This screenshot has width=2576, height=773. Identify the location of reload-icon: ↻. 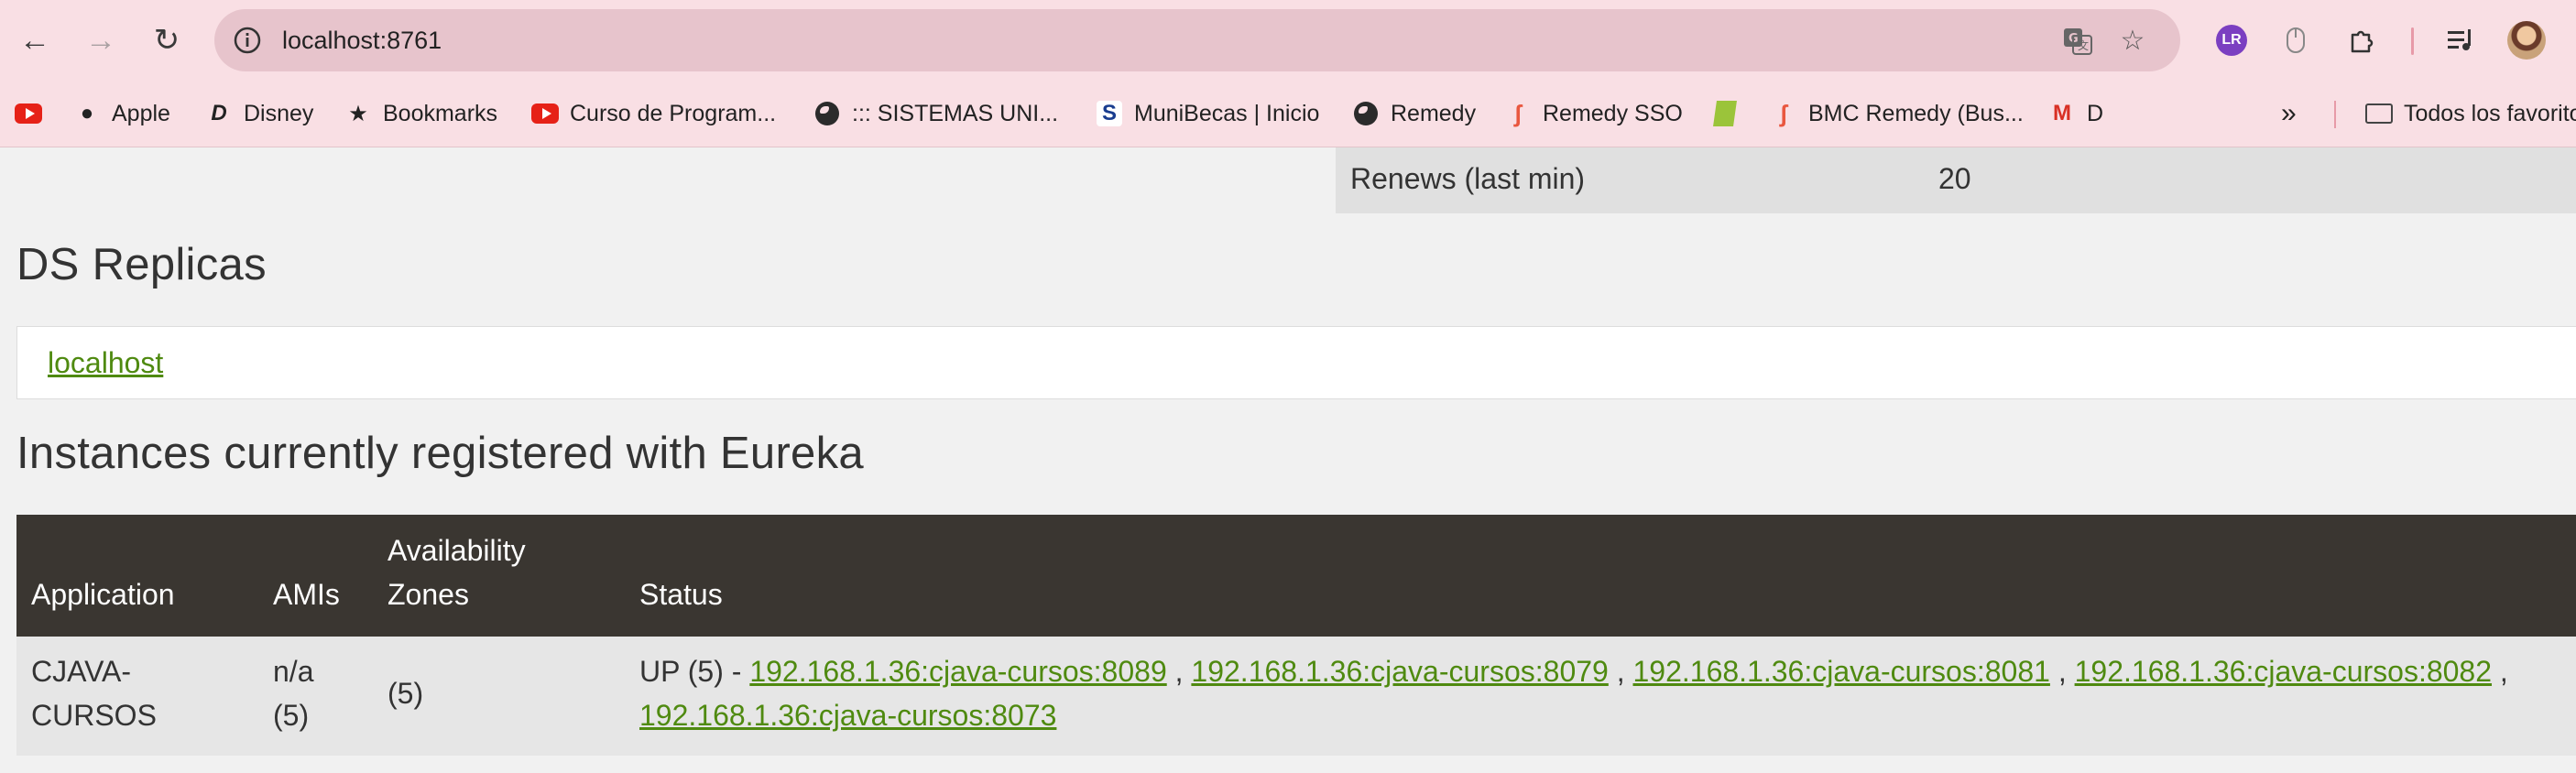
(166, 40).